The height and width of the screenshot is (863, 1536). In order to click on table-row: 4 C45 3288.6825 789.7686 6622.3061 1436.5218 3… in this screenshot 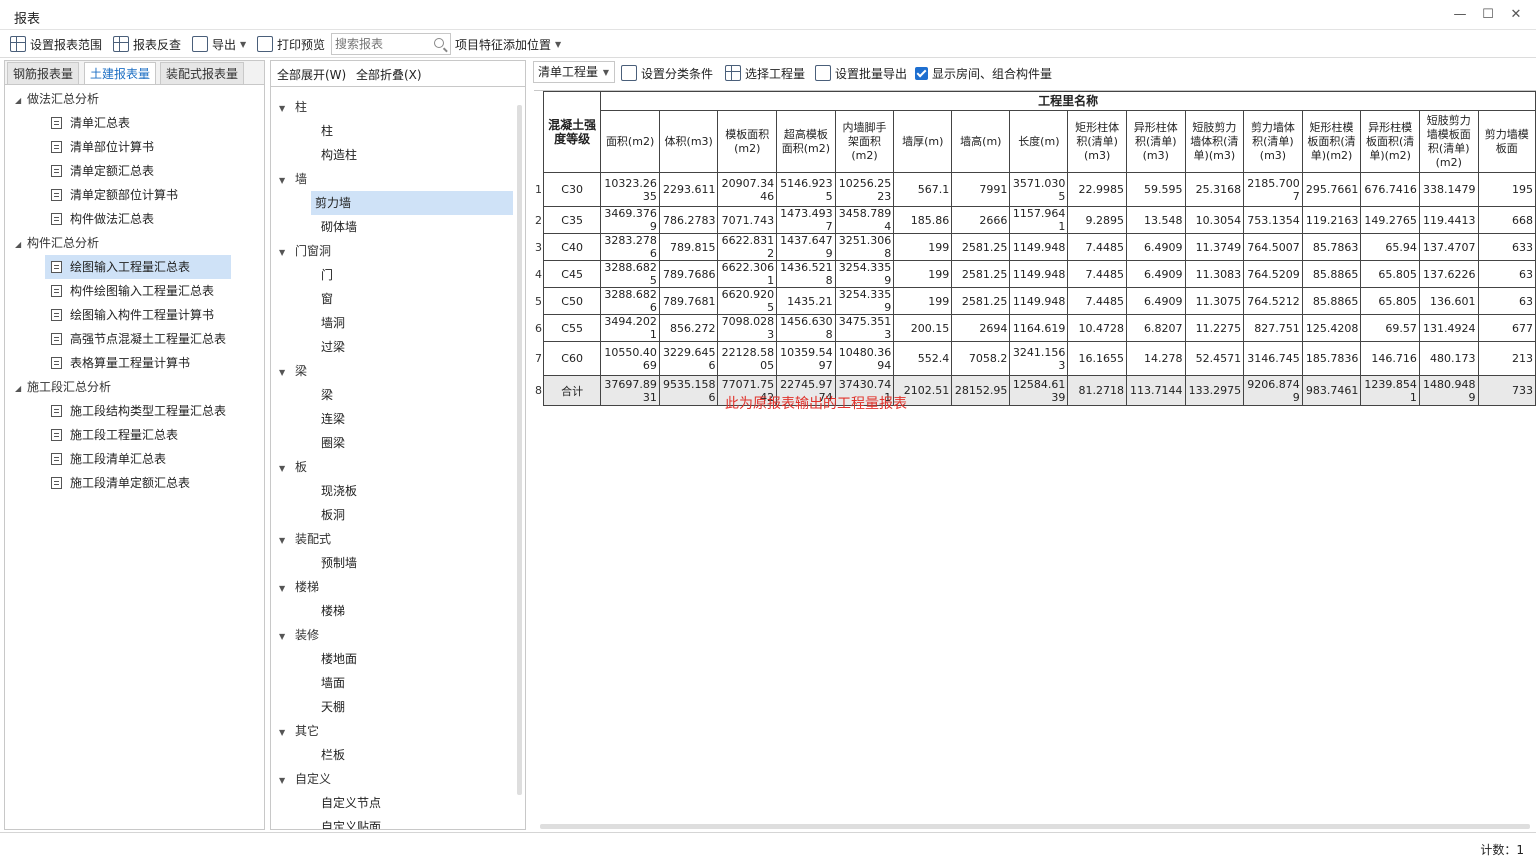, I will do `click(1035, 274)`.